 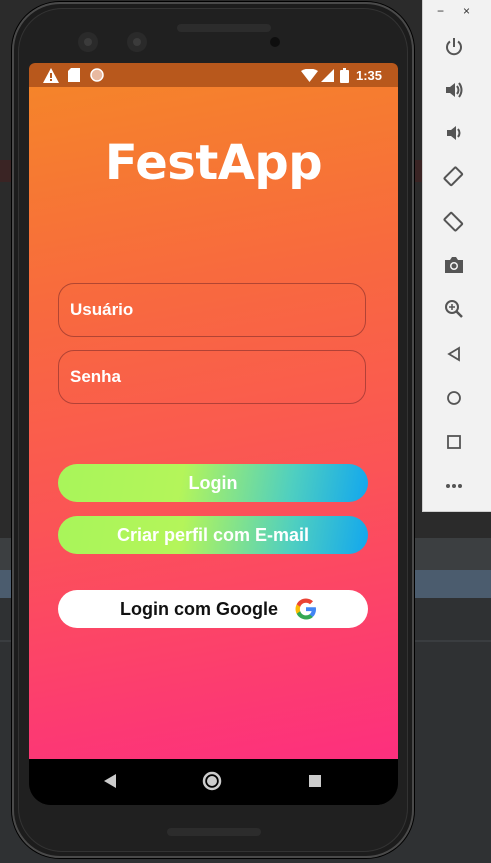 I want to click on proximity-sensor, so click(x=275, y=42).